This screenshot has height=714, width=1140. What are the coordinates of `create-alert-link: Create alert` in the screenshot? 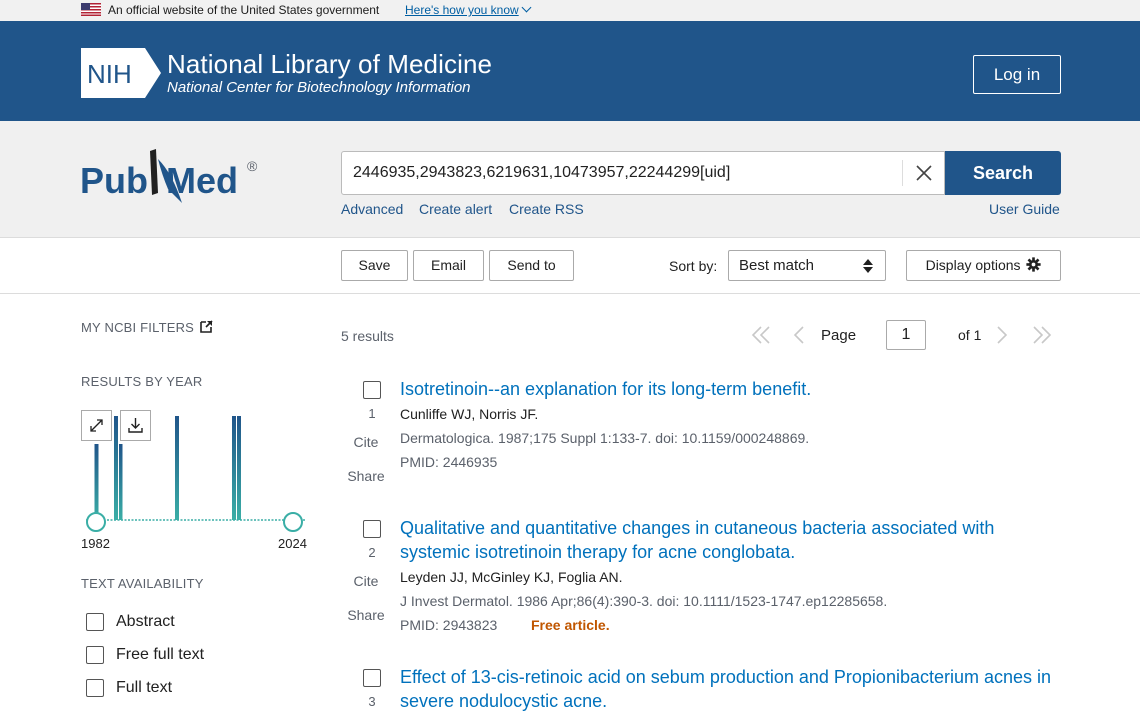 It's located at (455, 209).